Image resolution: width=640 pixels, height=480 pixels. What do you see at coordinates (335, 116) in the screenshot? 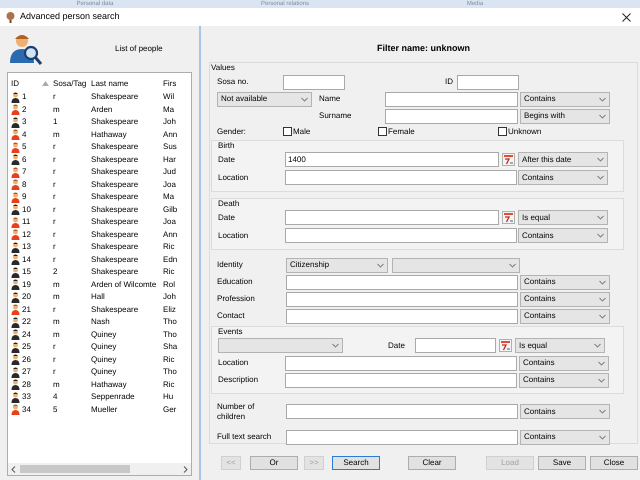
I see `field-label: Surname` at bounding box center [335, 116].